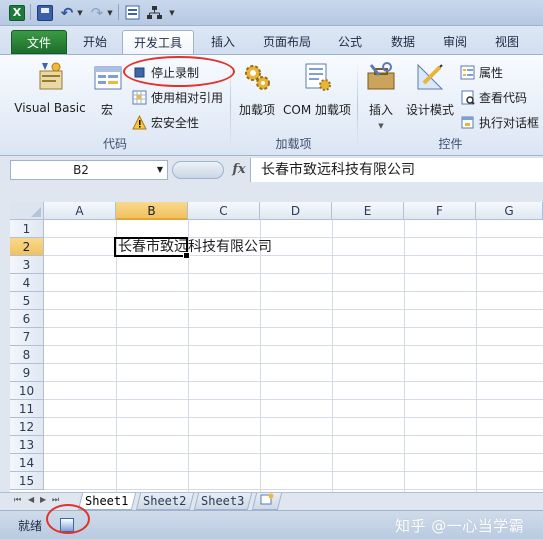 This screenshot has height=539, width=543. I want to click on tab-file: 文件, so click(39, 42).